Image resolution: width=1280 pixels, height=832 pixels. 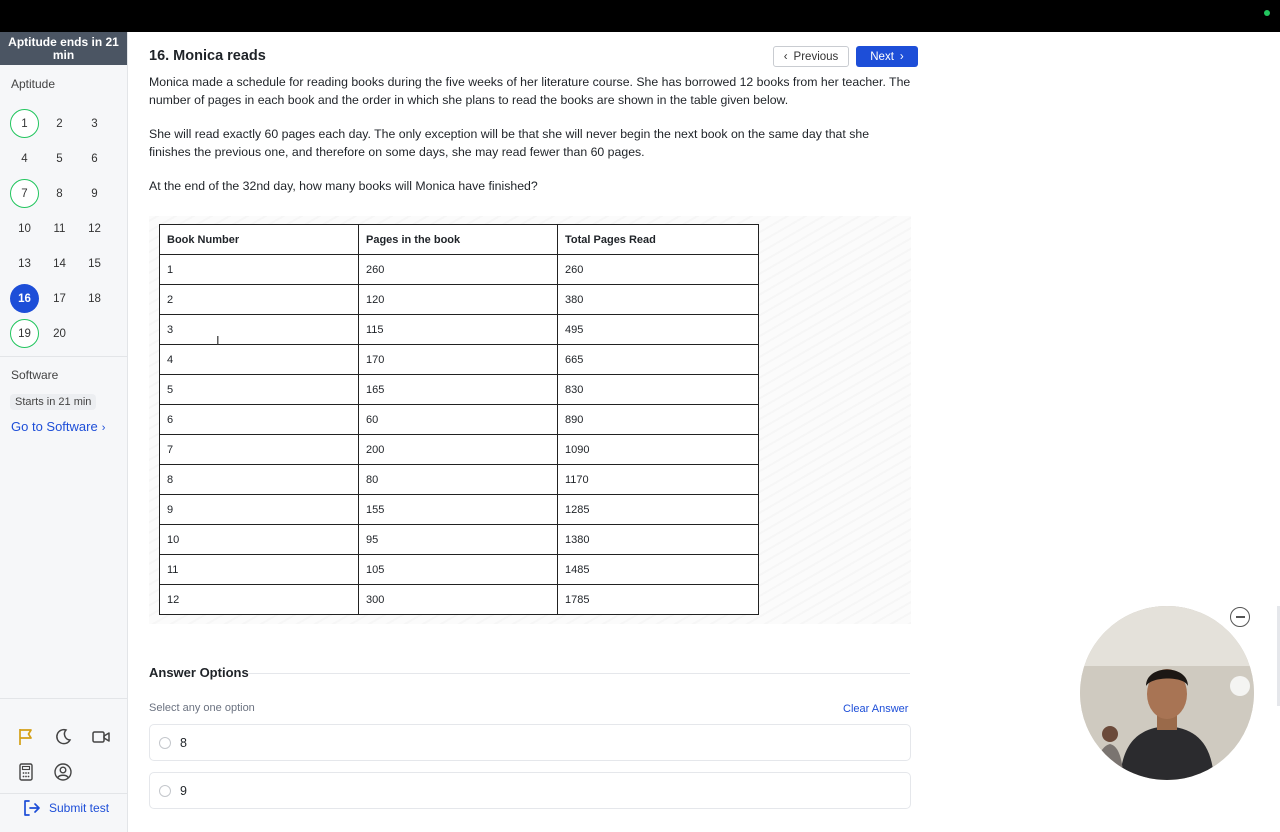 What do you see at coordinates (24, 193) in the screenshot?
I see `question-nav-7: 7` at bounding box center [24, 193].